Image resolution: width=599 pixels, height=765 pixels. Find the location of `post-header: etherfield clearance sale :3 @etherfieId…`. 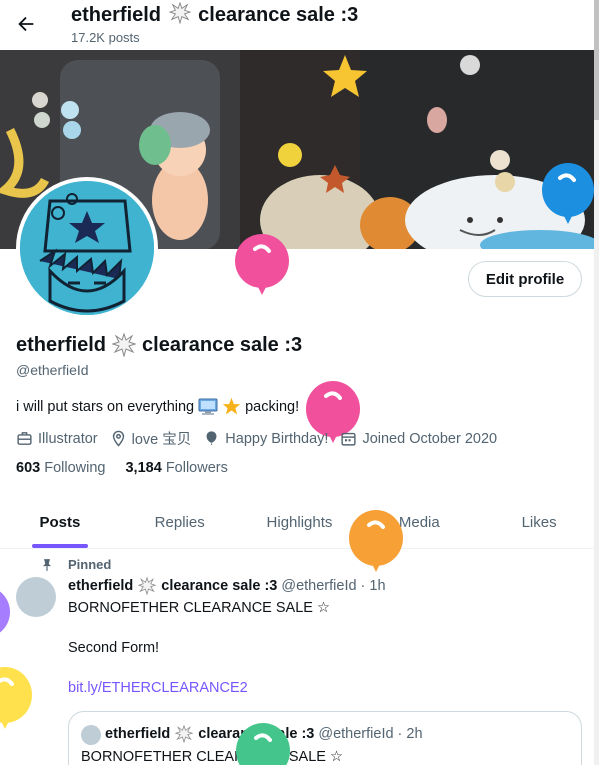

post-header: etherfield clearance sale :3 @etherfieId… is located at coordinates (227, 586).